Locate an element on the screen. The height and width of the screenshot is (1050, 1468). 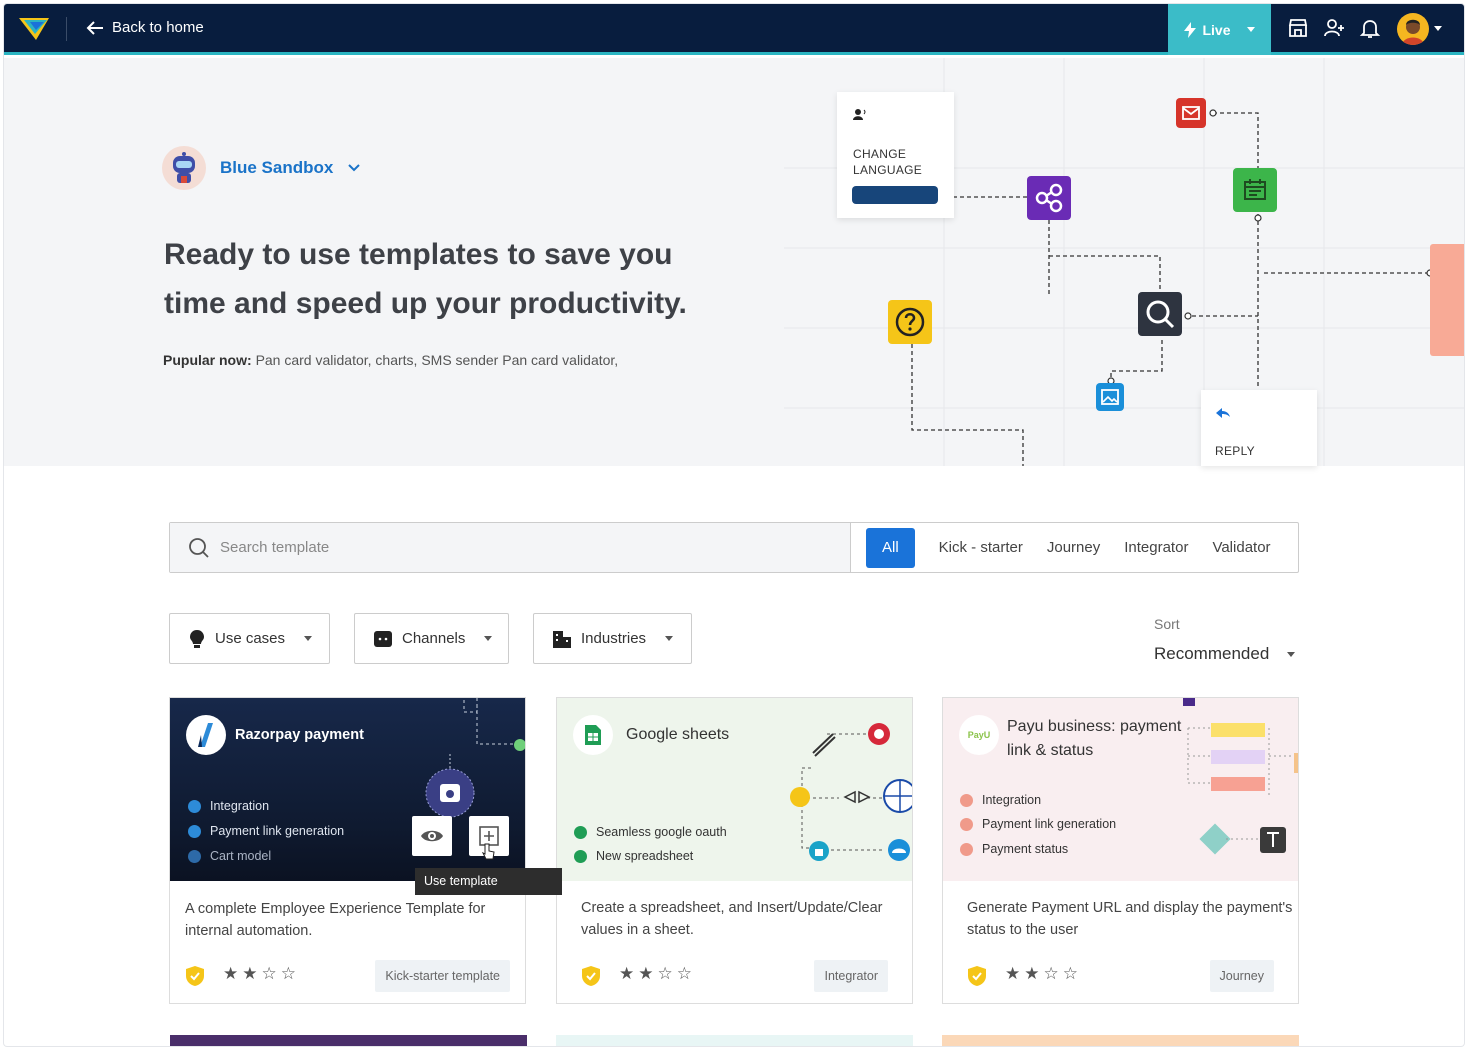
language-bar is located at coordinates (895, 195).